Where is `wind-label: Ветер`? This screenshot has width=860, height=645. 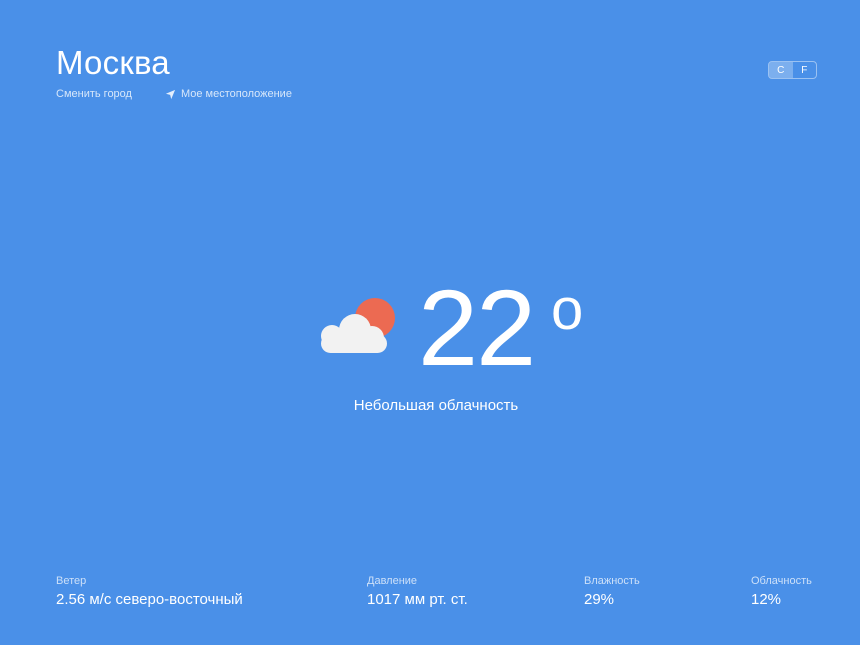
wind-label: Ветер is located at coordinates (71, 581).